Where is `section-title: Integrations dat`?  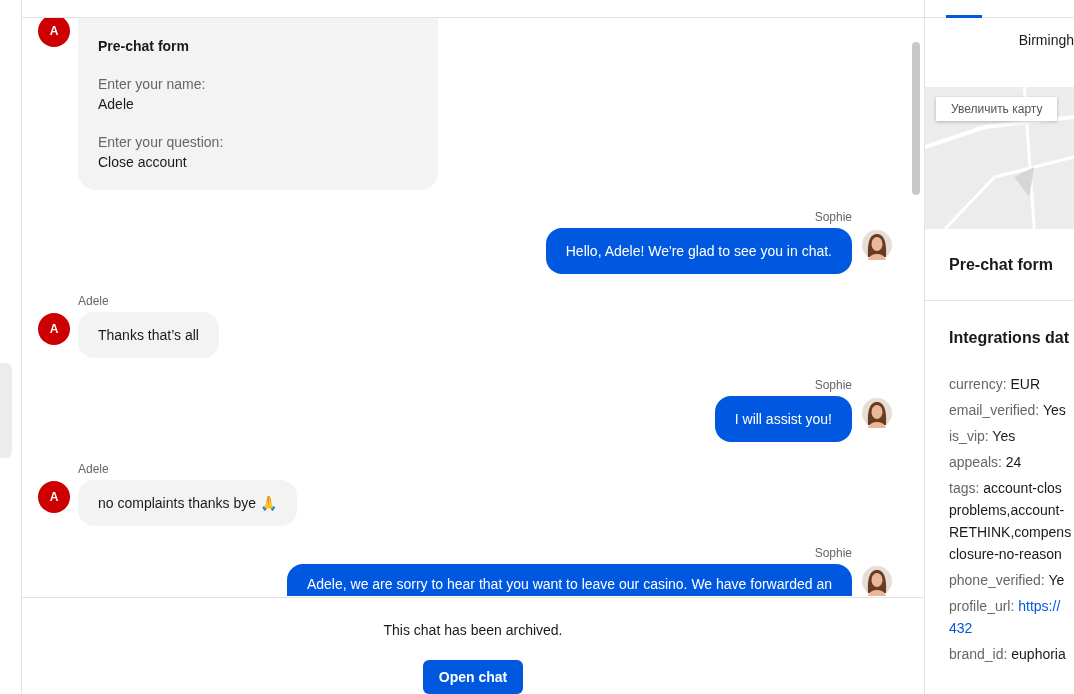
section-title: Integrations dat is located at coordinates (1009, 338).